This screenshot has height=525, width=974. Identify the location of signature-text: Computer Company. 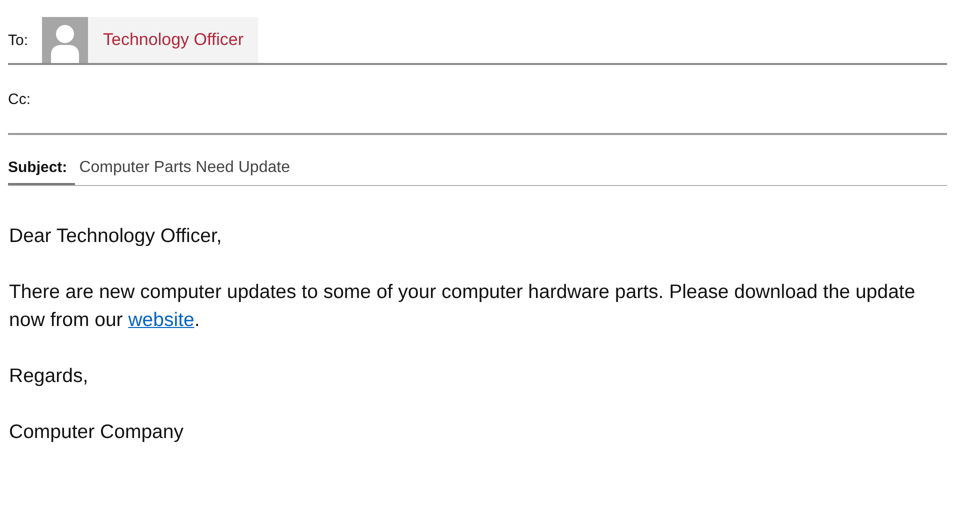
(96, 432).